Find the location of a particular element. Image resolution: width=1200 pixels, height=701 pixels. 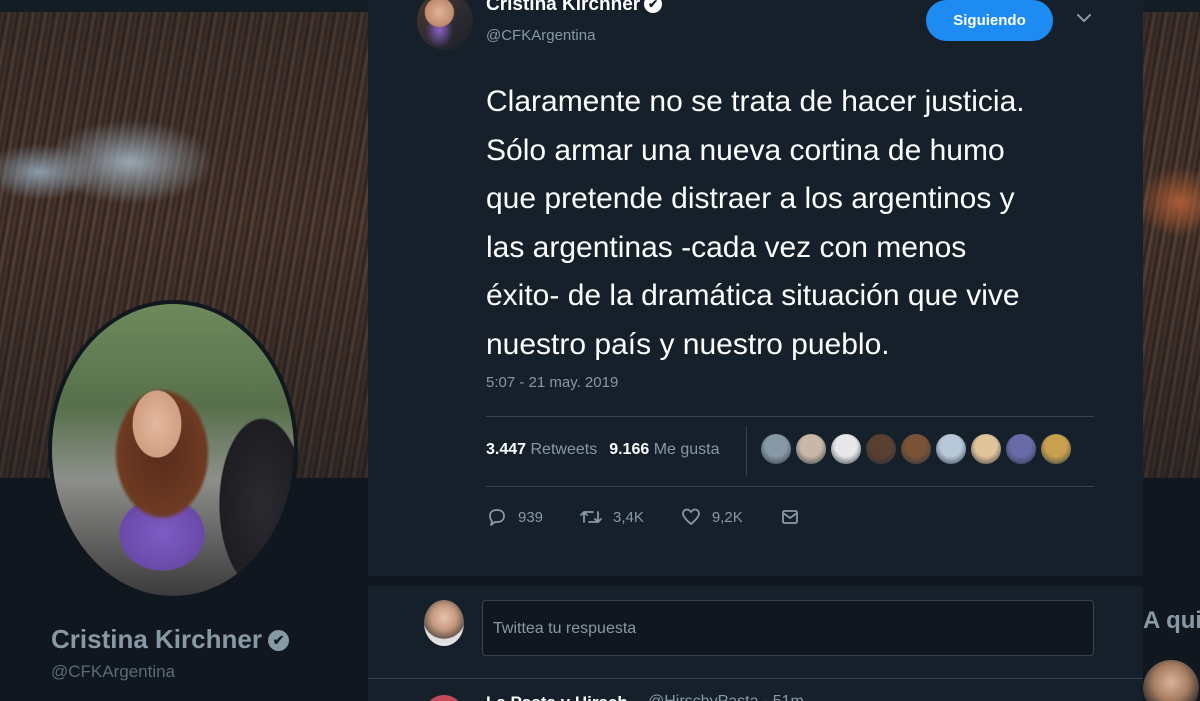

reply-author-handle: @HirschyPasta · 51m is located at coordinates (726, 697).